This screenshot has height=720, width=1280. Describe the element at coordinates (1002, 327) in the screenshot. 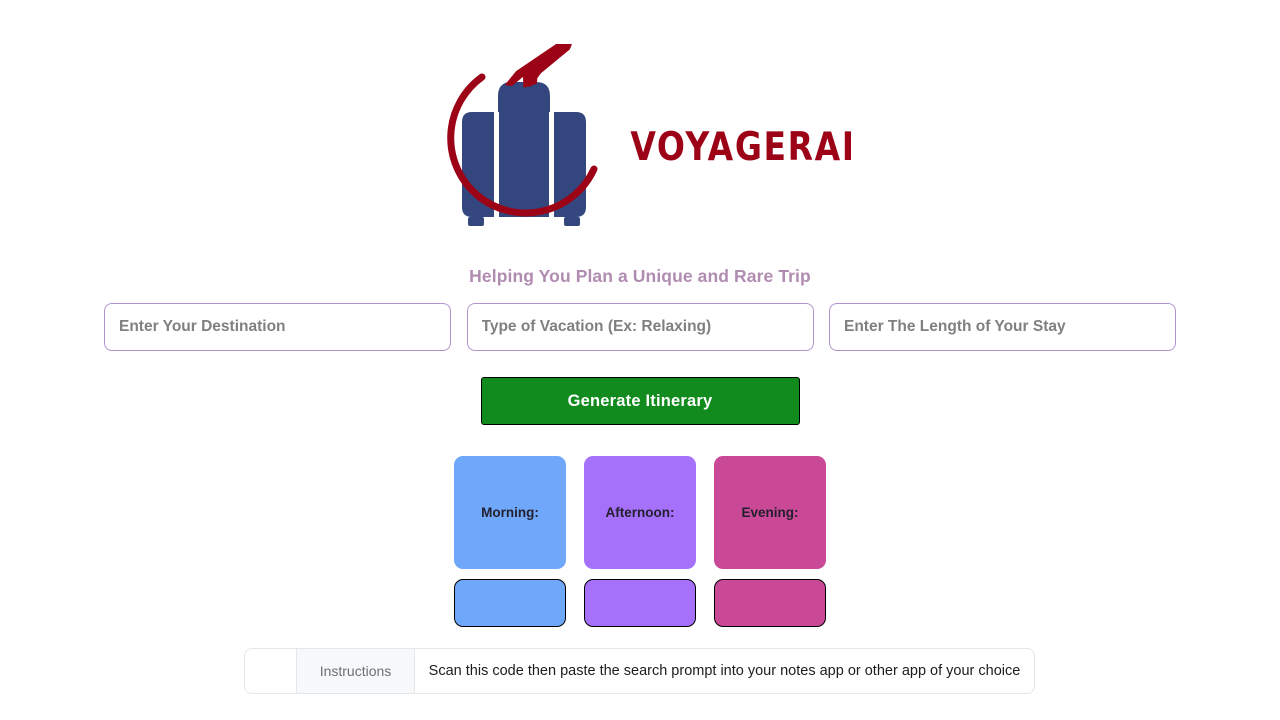

I see `length-of-stay-input` at that location.